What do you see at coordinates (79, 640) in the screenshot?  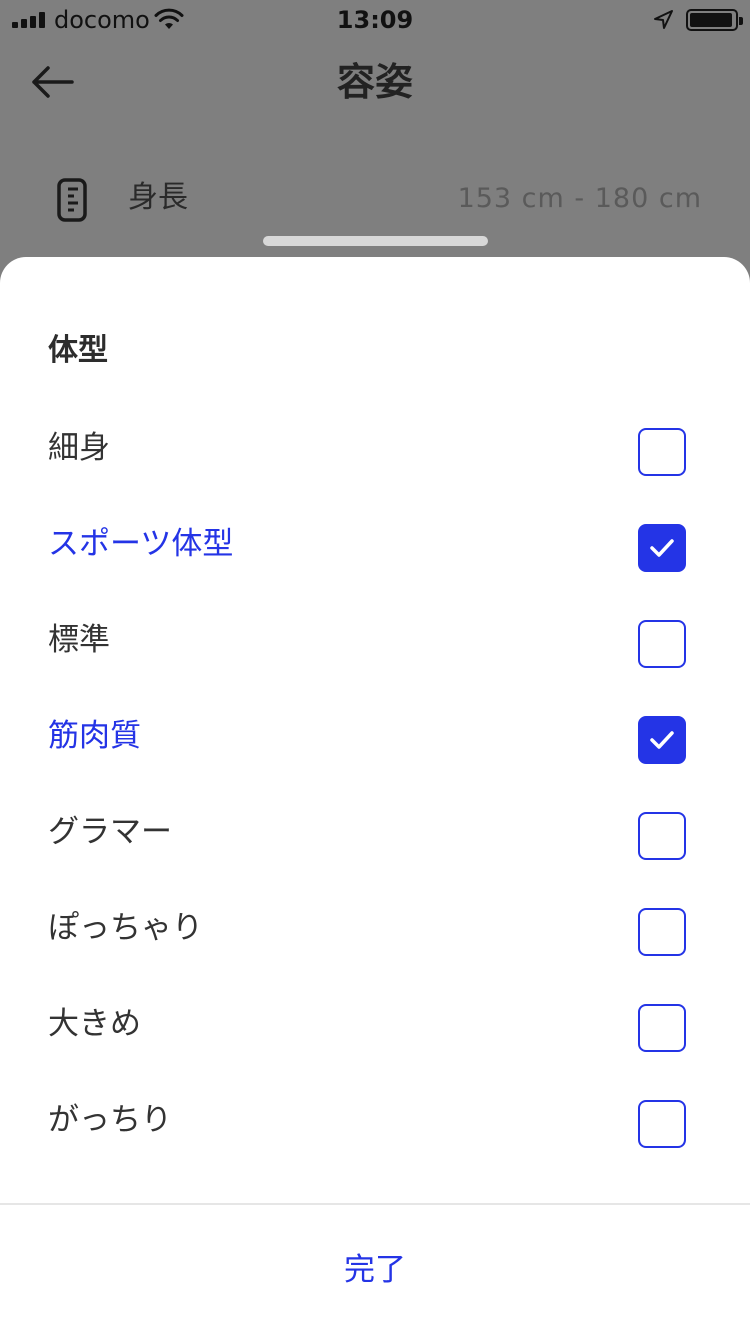 I see `option-label: 標準` at bounding box center [79, 640].